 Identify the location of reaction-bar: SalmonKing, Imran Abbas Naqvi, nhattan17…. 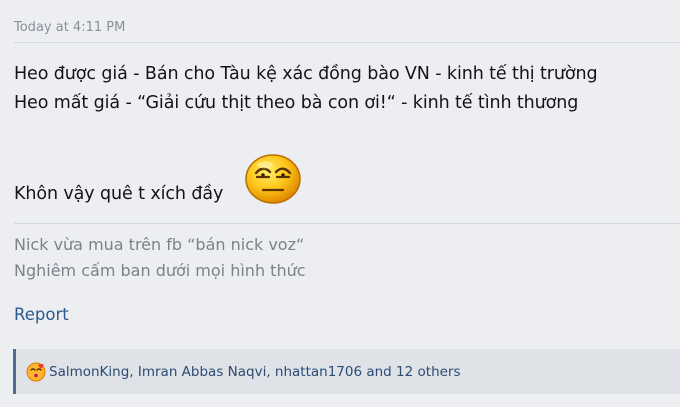
(346, 371).